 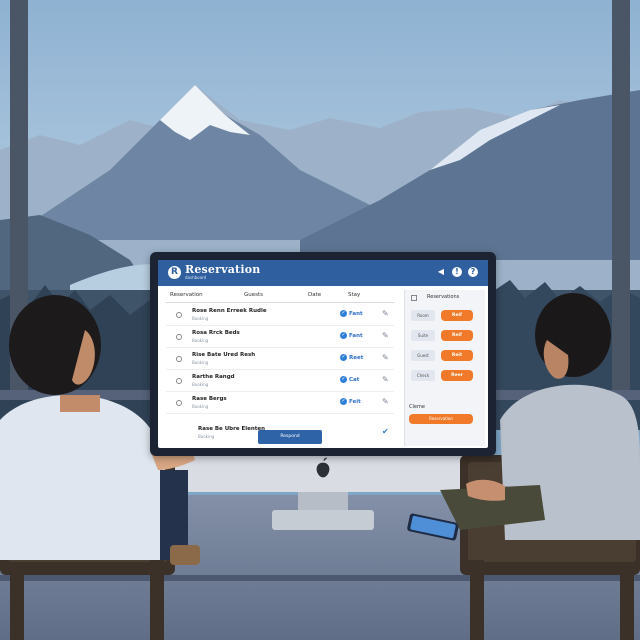 I want to click on monitor-neck, so click(x=323, y=501).